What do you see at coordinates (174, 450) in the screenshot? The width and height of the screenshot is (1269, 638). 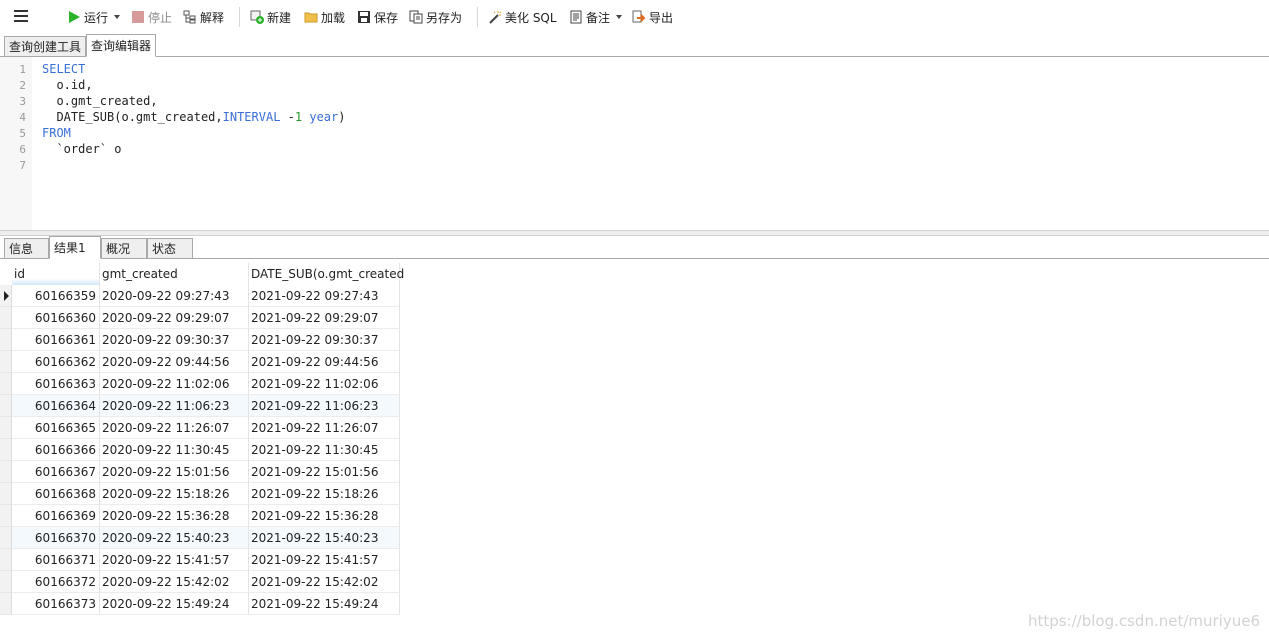 I see `cell-gmt-created: 2020-09-22 11:30:45` at bounding box center [174, 450].